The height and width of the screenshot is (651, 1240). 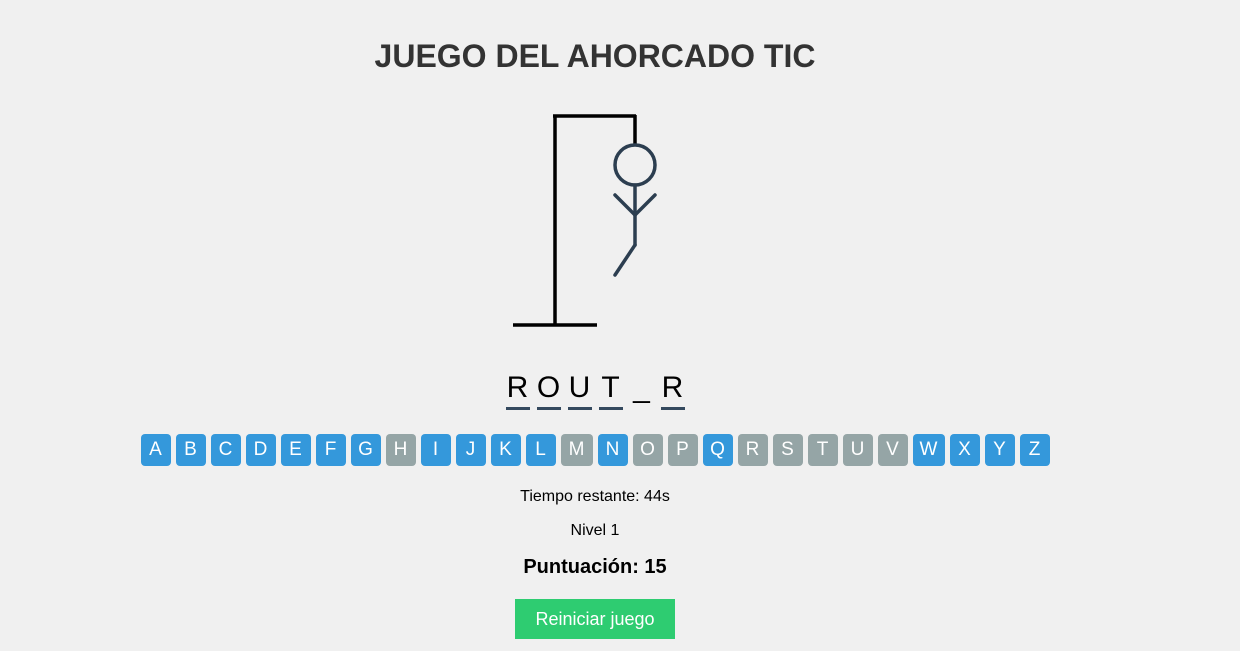 What do you see at coordinates (595, 530) in the screenshot?
I see `level-indicator: Nivel 1` at bounding box center [595, 530].